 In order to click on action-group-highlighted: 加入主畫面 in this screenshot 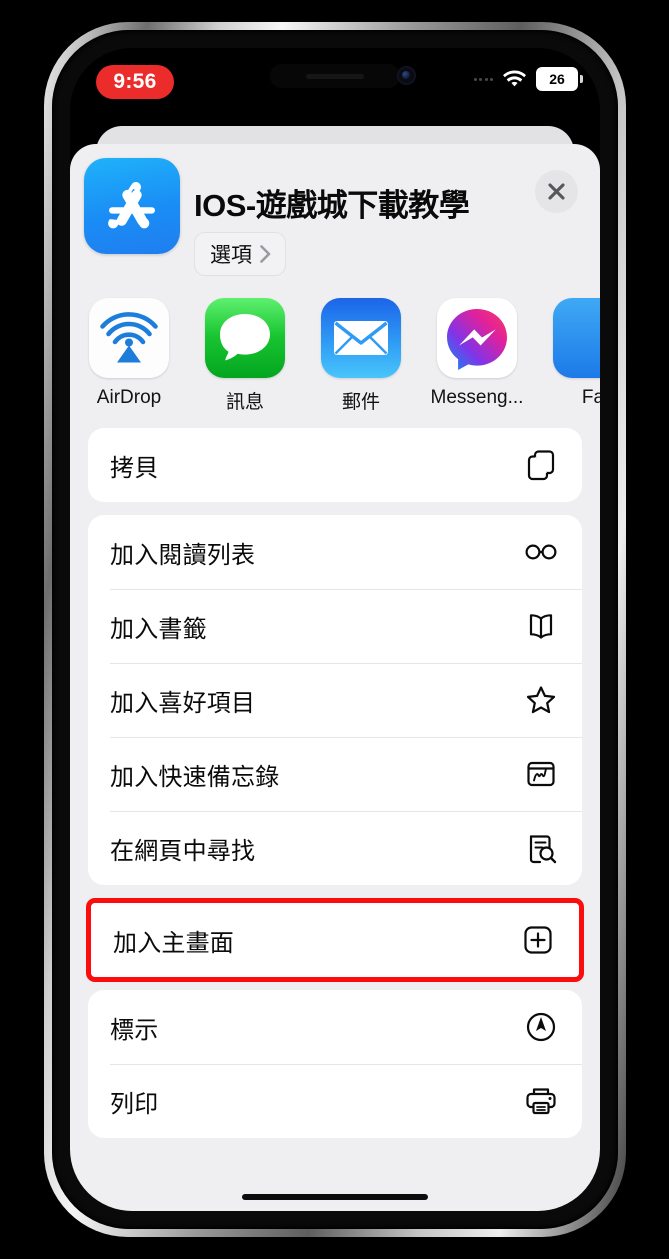, I will do `click(335, 940)`.